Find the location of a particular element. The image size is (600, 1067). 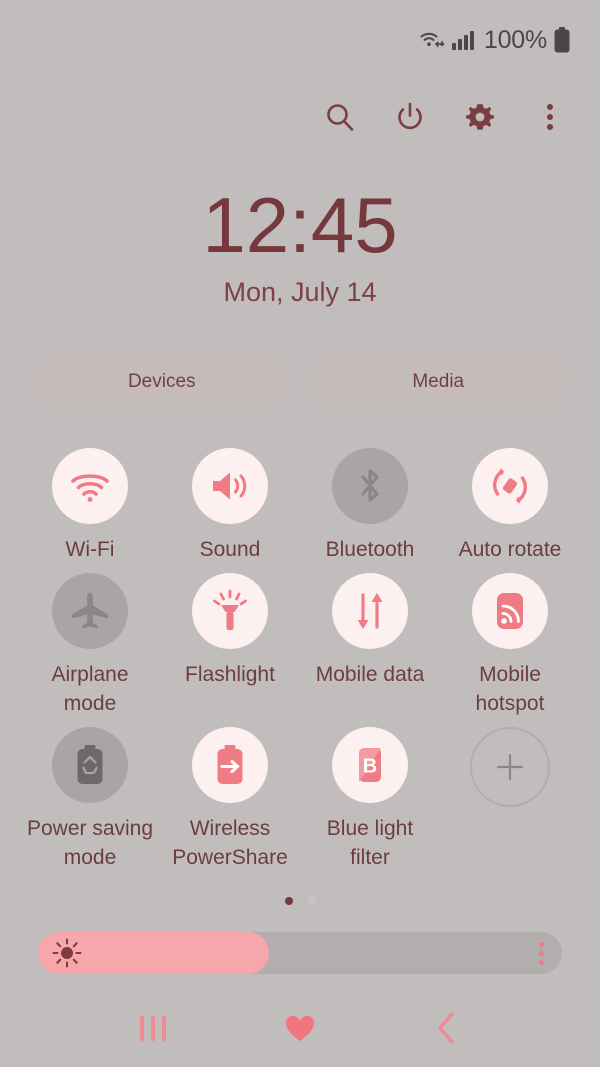

media-label: Media is located at coordinates (438, 381).